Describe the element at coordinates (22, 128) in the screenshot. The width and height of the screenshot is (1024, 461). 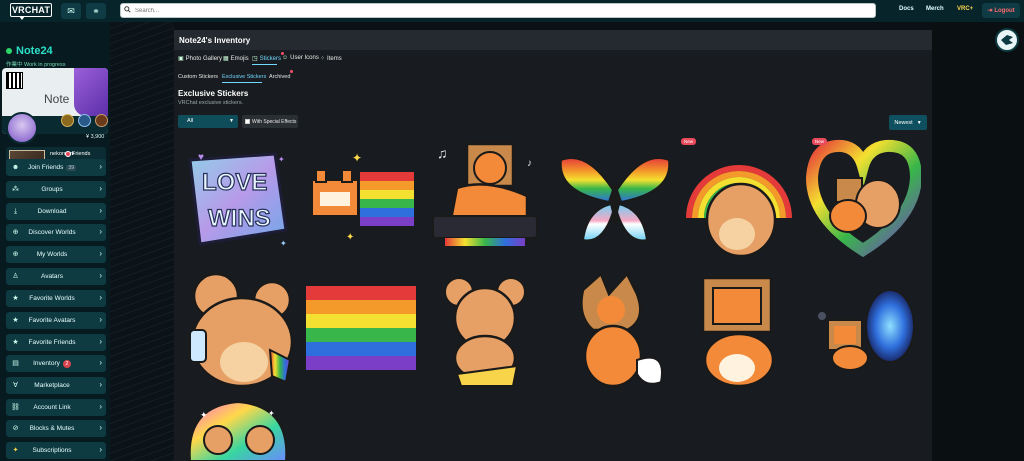
I see `avatar` at that location.